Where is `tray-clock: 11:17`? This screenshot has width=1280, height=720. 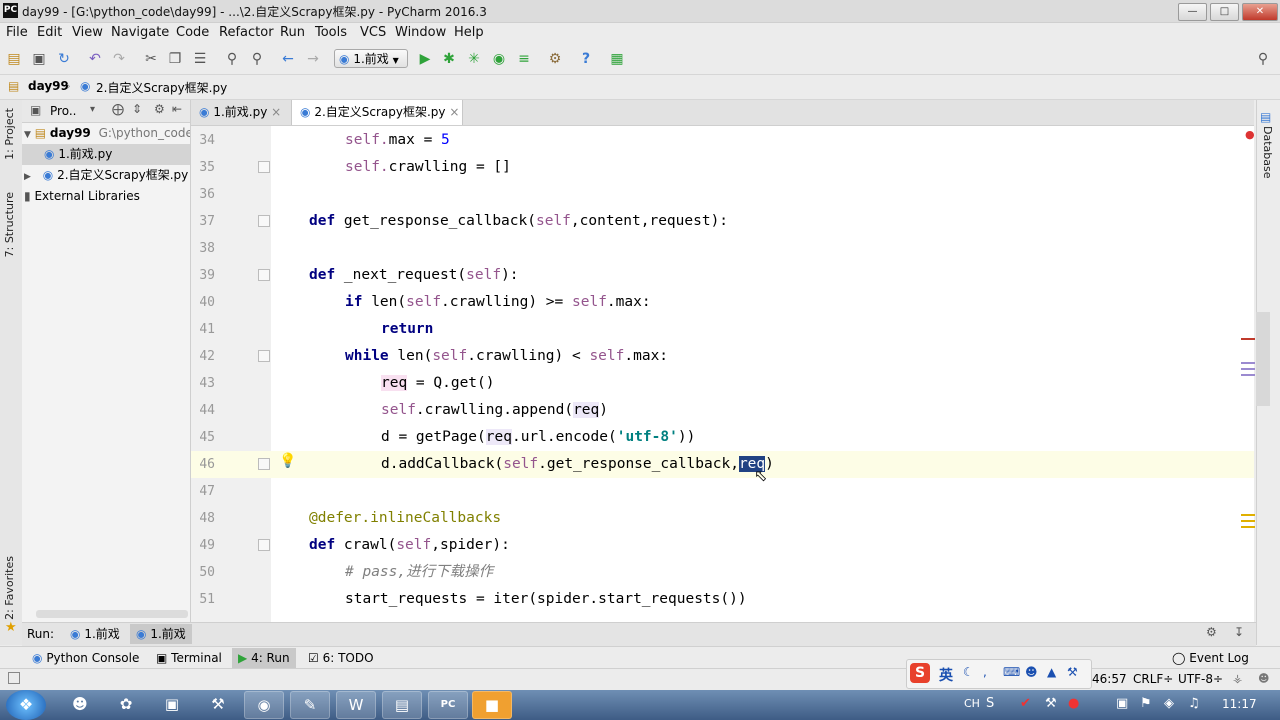 tray-clock: 11:17 is located at coordinates (1239, 704).